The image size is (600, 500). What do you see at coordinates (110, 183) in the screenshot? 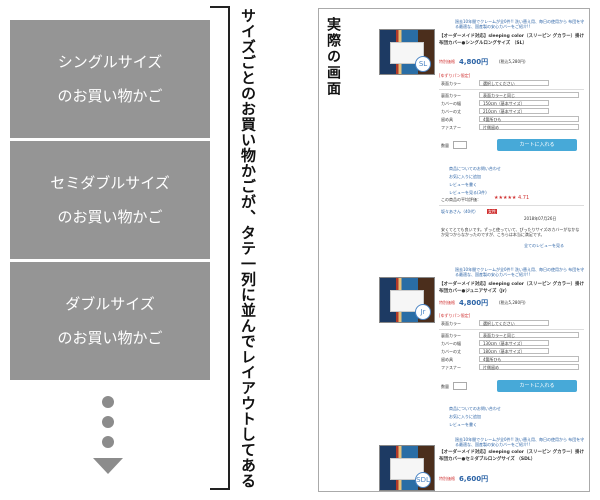
I see `semi-double-size-label: セミダブルサイズ` at bounding box center [110, 183].